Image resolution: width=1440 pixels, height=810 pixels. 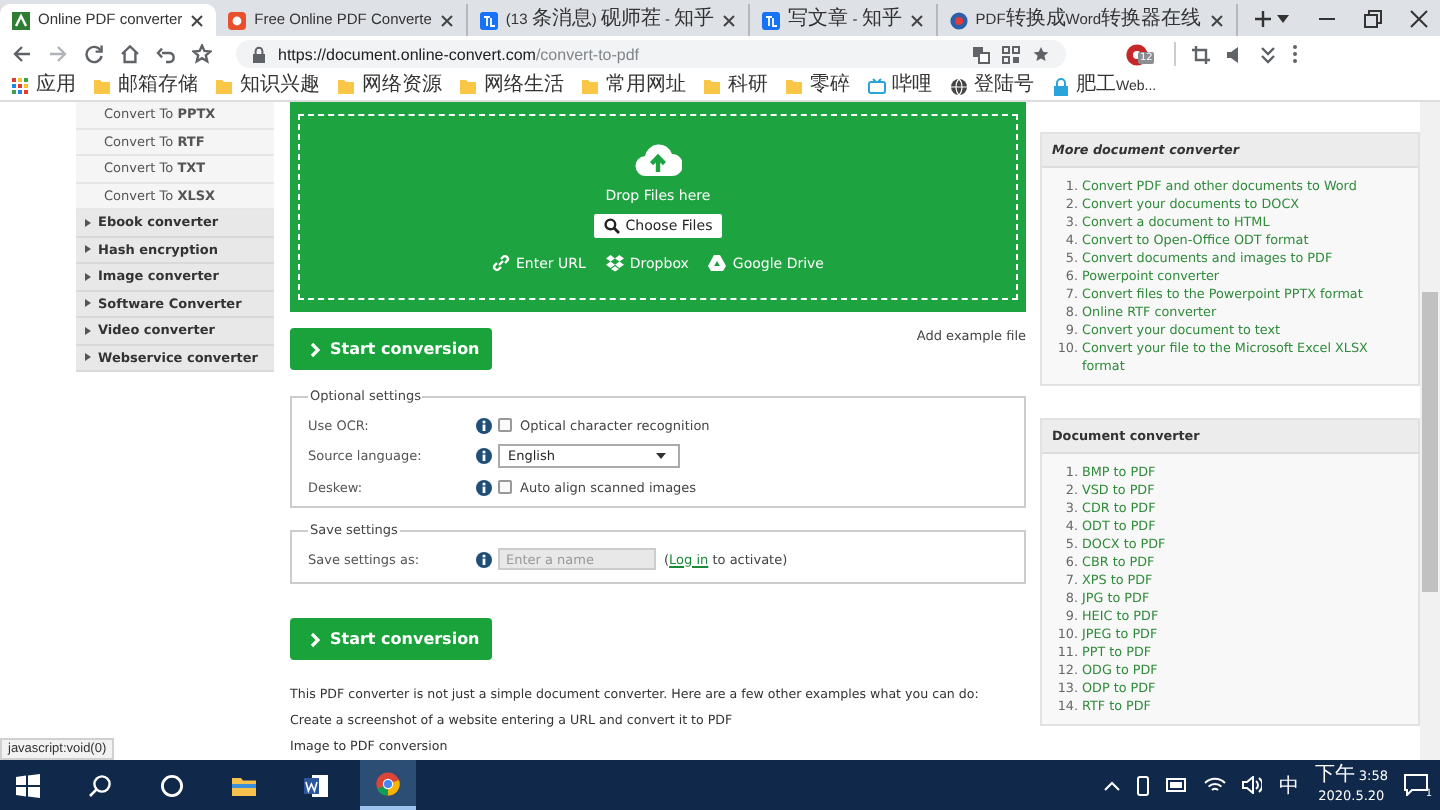 I want to click on bookmark-item: 常用网址, so click(x=634, y=86).